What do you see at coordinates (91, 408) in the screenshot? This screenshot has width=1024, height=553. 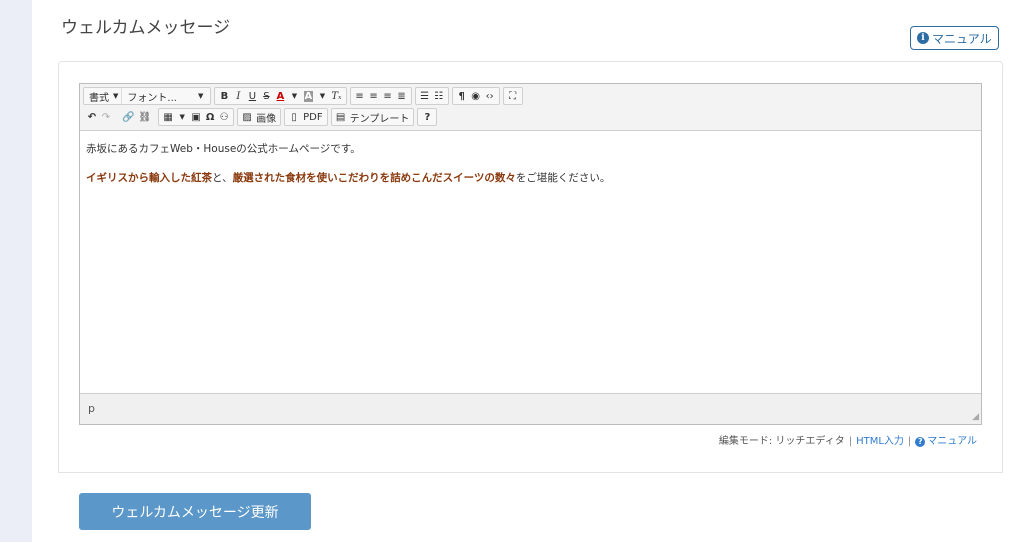 I see `element-path: p` at bounding box center [91, 408].